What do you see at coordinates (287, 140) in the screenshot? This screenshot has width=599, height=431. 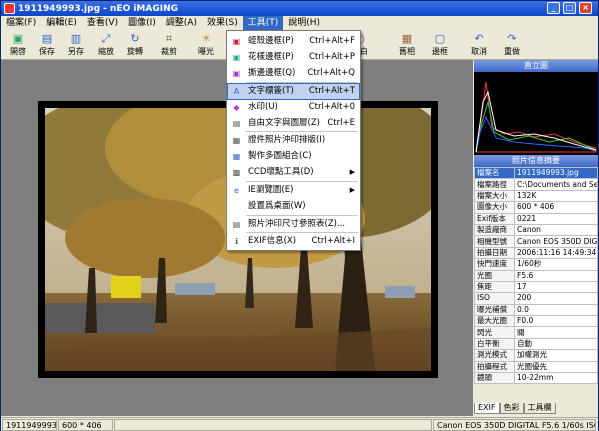 I see `menu-item-label: 證件照片沖印排版(I)` at bounding box center [287, 140].